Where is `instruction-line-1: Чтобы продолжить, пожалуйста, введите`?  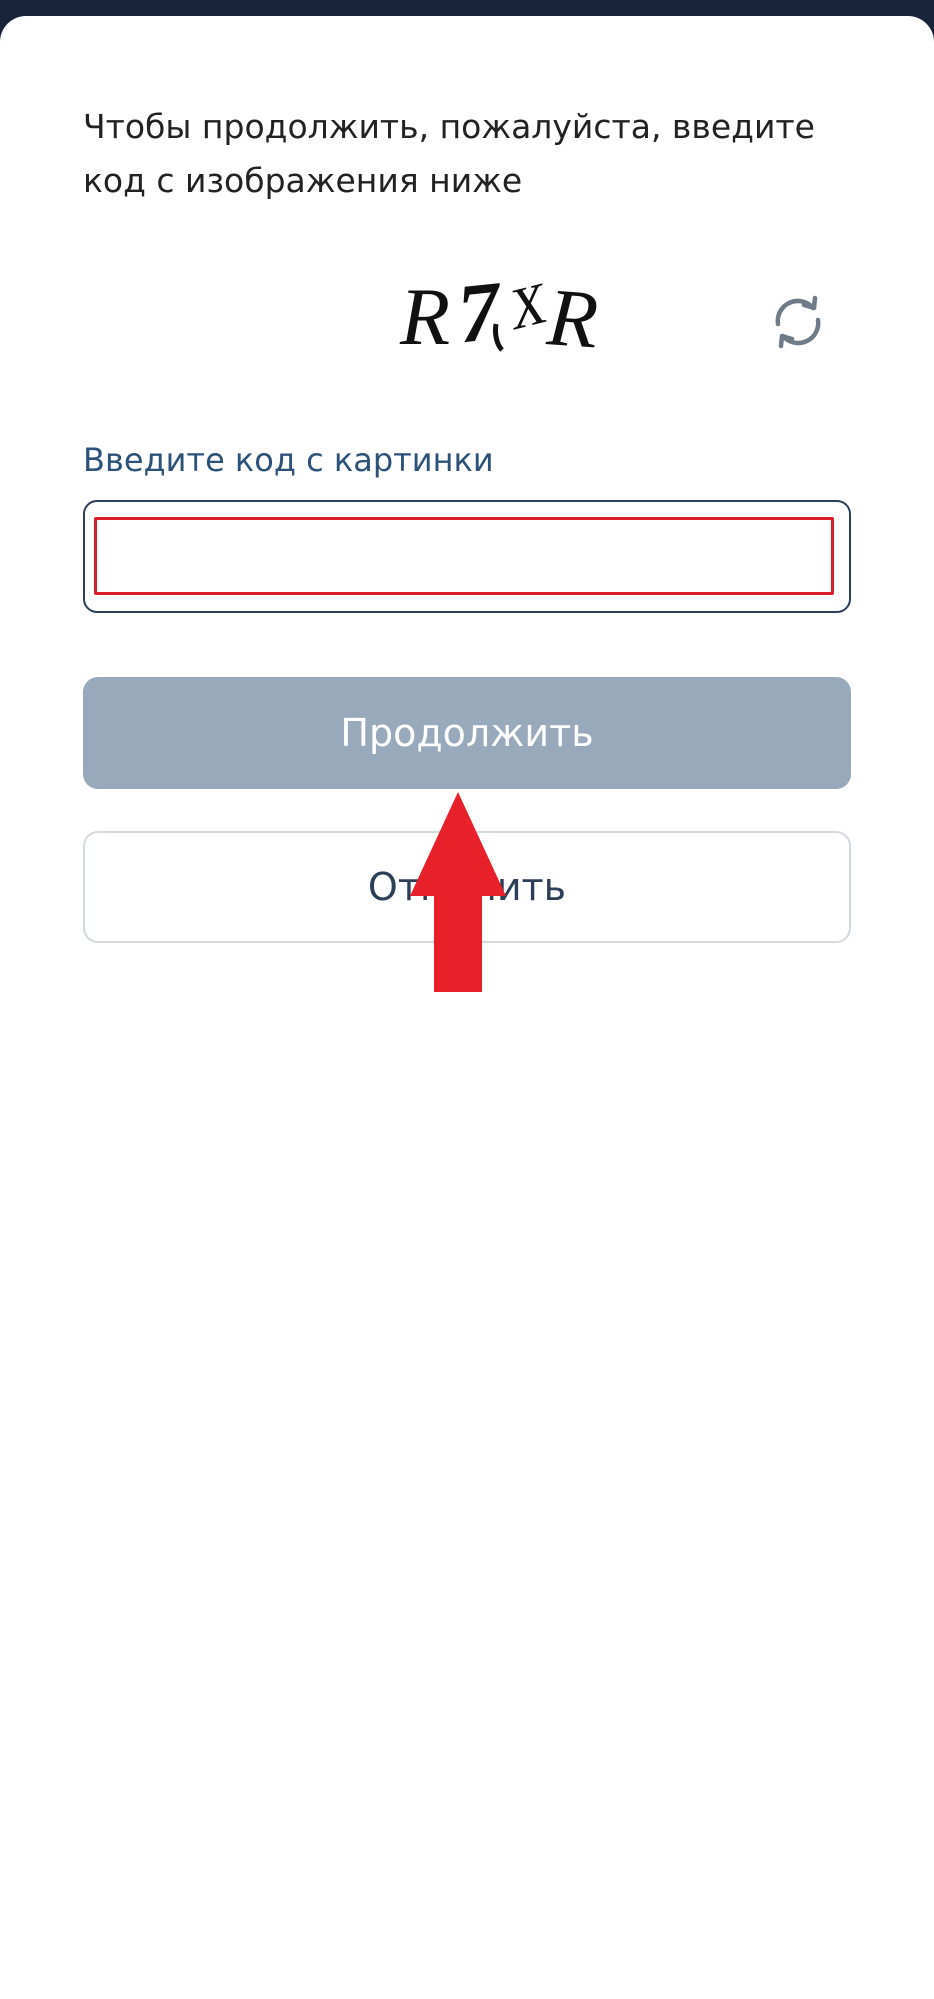 instruction-line-1: Чтобы продолжить, пожалуйста, введите is located at coordinates (449, 126).